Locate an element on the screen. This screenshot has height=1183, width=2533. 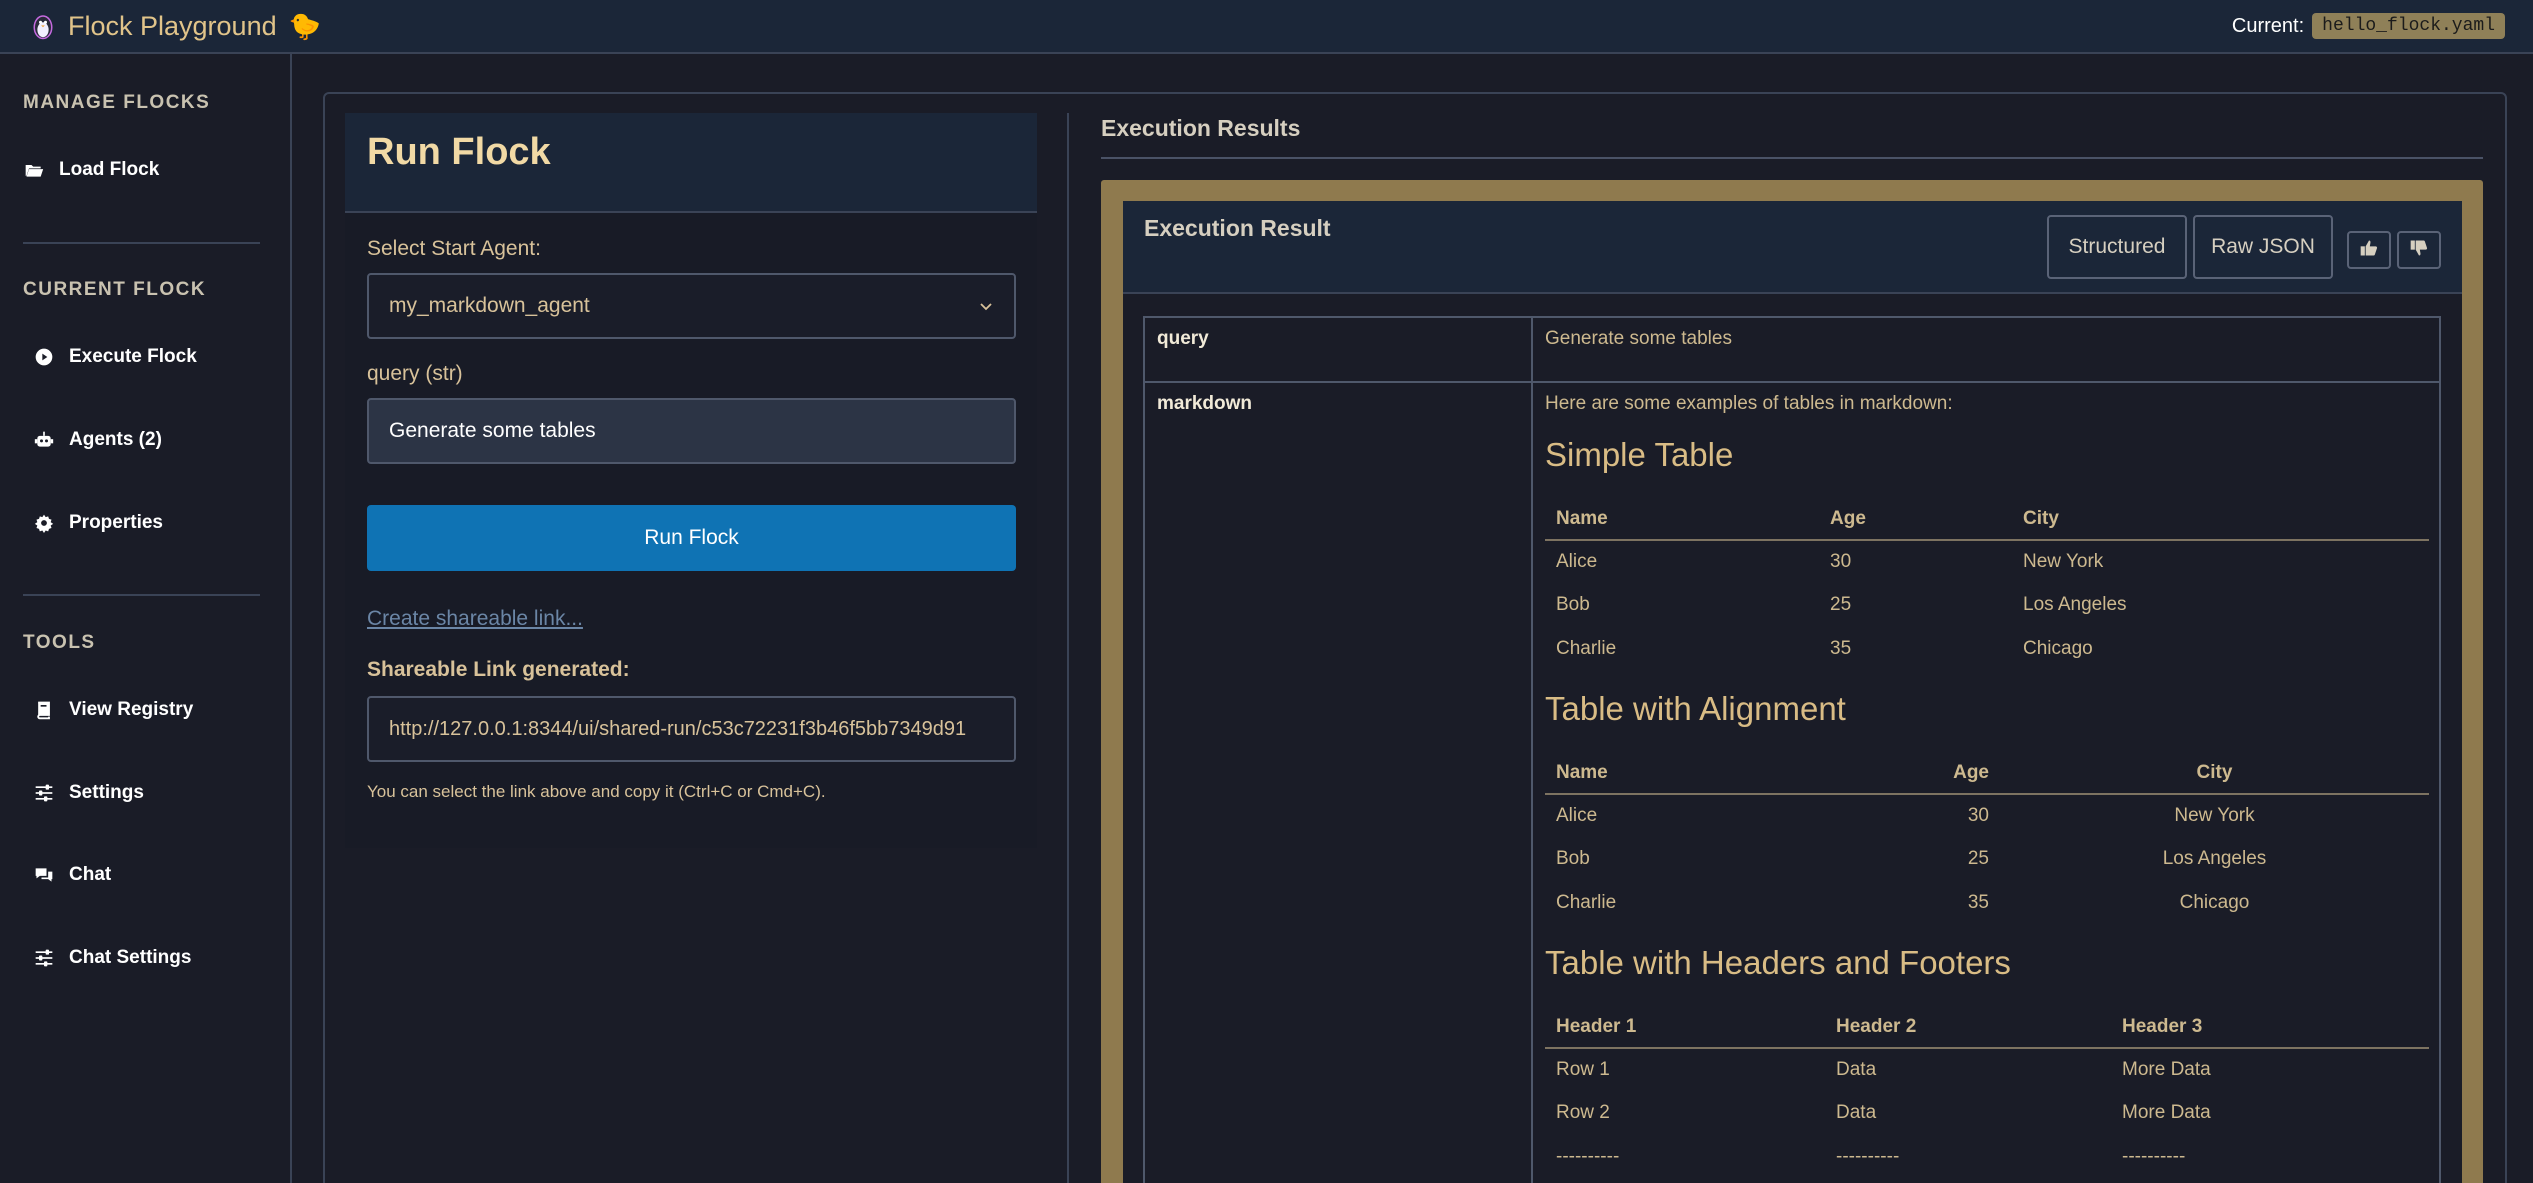
section-title-tools: TOOLS is located at coordinates (59, 642).